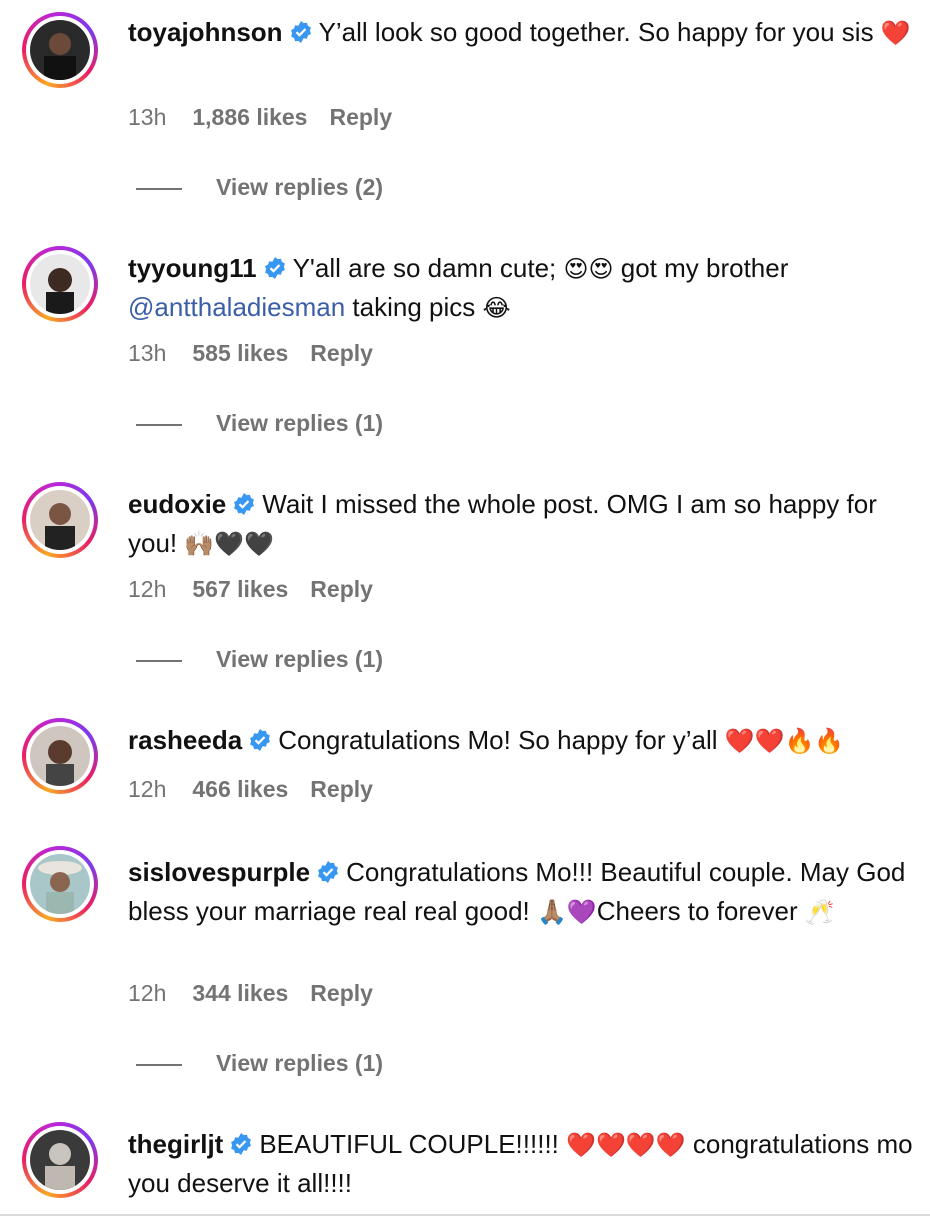 This screenshot has height=1218, width=930. Describe the element at coordinates (219, 872) in the screenshot. I see `comment-username: sislovespurple` at that location.